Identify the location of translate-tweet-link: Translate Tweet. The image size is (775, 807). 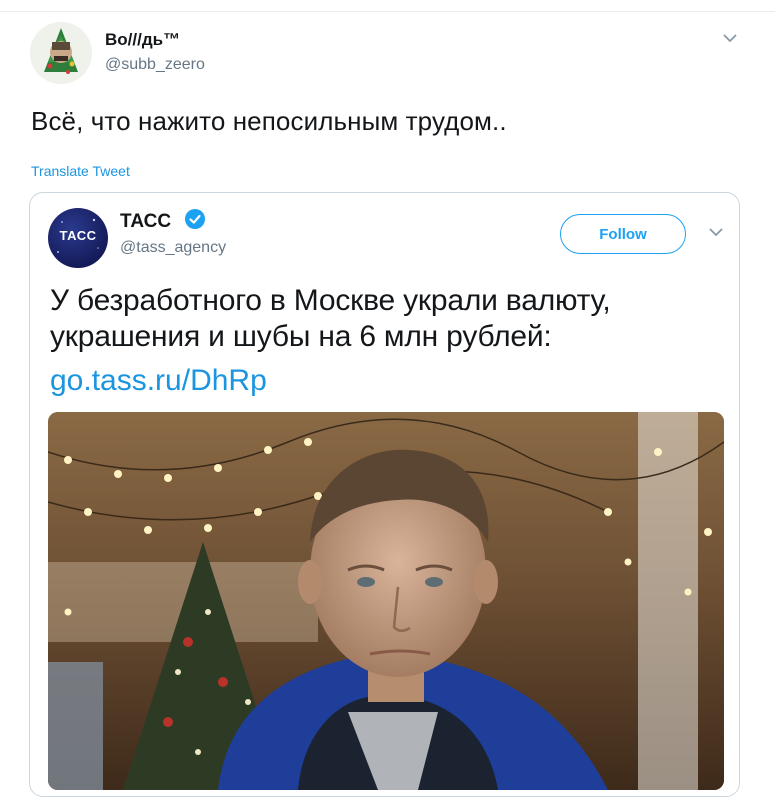
(80, 171).